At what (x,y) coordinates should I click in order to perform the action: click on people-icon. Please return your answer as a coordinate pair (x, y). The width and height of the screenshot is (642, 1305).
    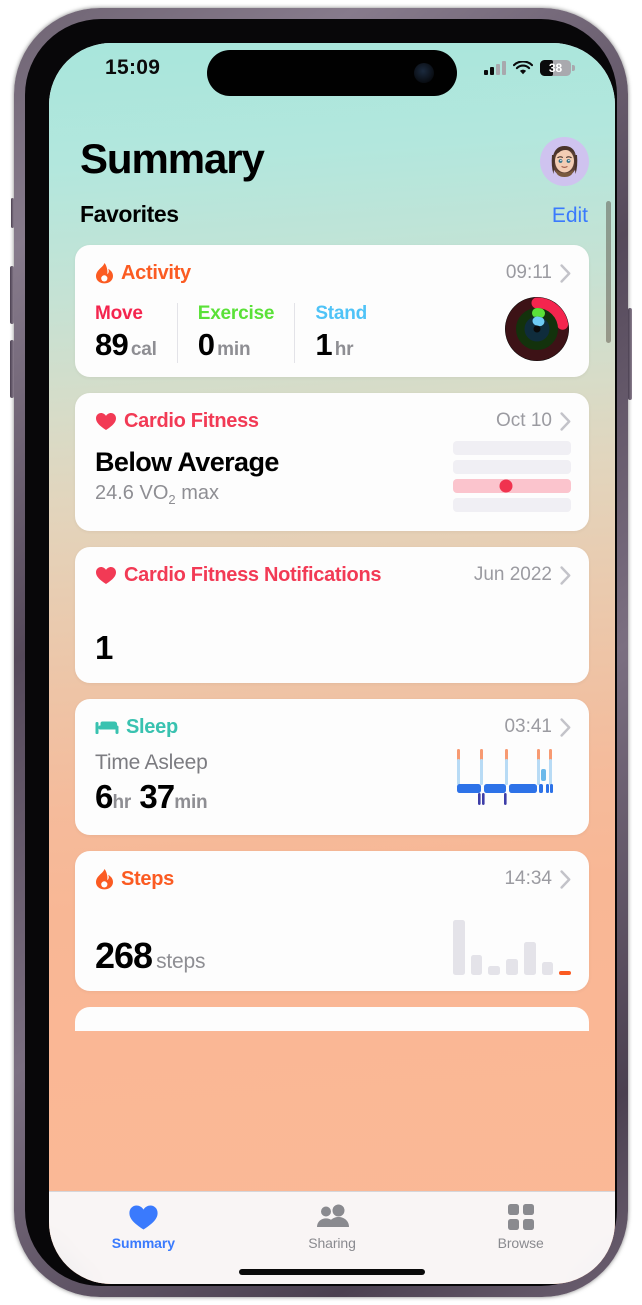
    Looking at the image, I should click on (332, 1217).